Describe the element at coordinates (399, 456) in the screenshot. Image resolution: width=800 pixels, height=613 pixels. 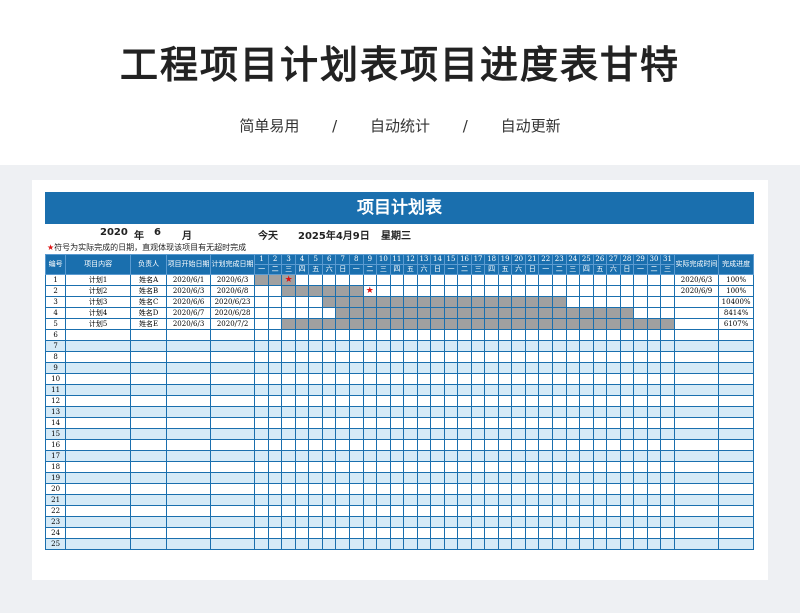
I see `table-row: 17` at that location.